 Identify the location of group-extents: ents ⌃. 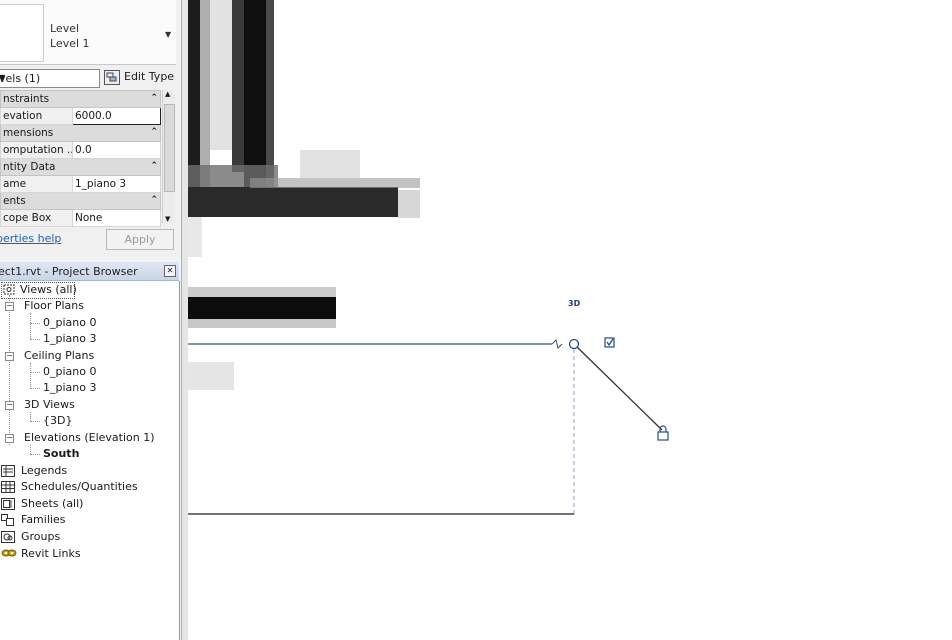
(81, 201).